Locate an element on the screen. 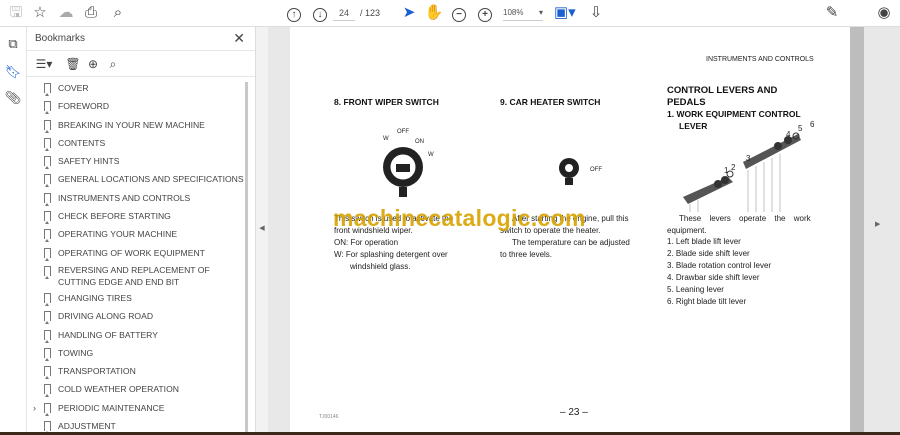 This screenshot has width=900, height=435. bookmark-item: COVER is located at coordinates (134, 88).